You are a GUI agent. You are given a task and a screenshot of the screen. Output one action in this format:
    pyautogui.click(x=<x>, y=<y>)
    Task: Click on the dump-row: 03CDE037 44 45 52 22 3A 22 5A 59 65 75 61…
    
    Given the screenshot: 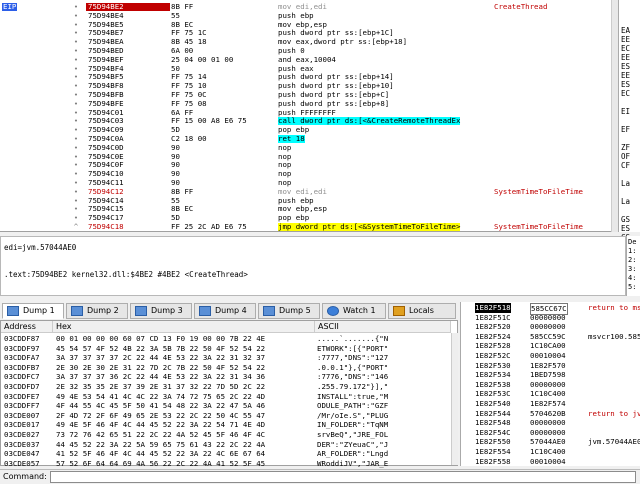 What is the action you would take?
    pyautogui.click(x=226, y=445)
    